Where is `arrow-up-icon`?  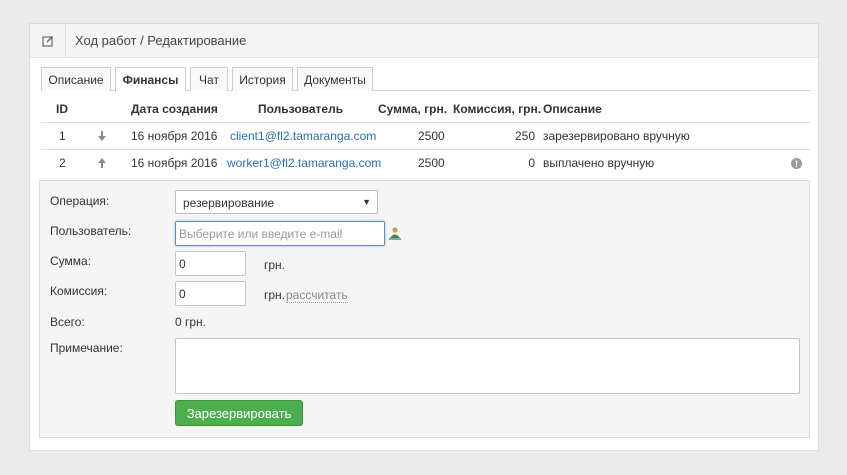
arrow-up-icon is located at coordinates (102, 163).